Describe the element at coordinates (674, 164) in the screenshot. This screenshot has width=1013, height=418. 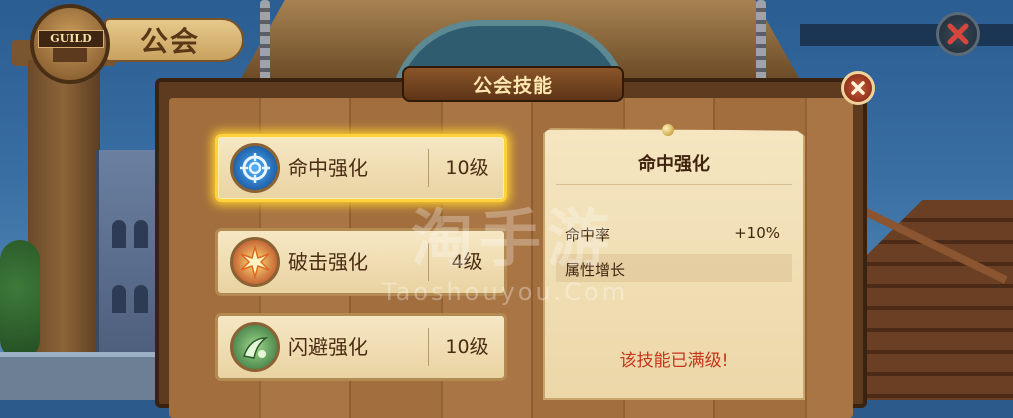
I see `detail-title: 命中强化` at that location.